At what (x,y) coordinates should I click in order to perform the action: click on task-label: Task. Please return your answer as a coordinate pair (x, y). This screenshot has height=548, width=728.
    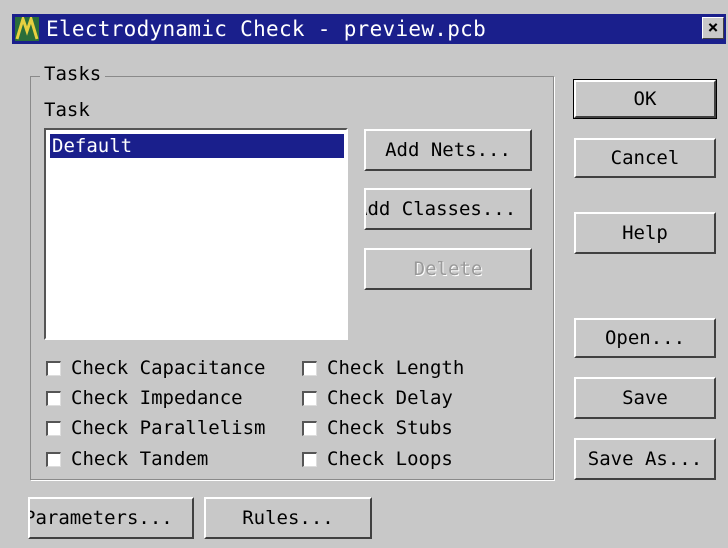
    Looking at the image, I should click on (67, 110).